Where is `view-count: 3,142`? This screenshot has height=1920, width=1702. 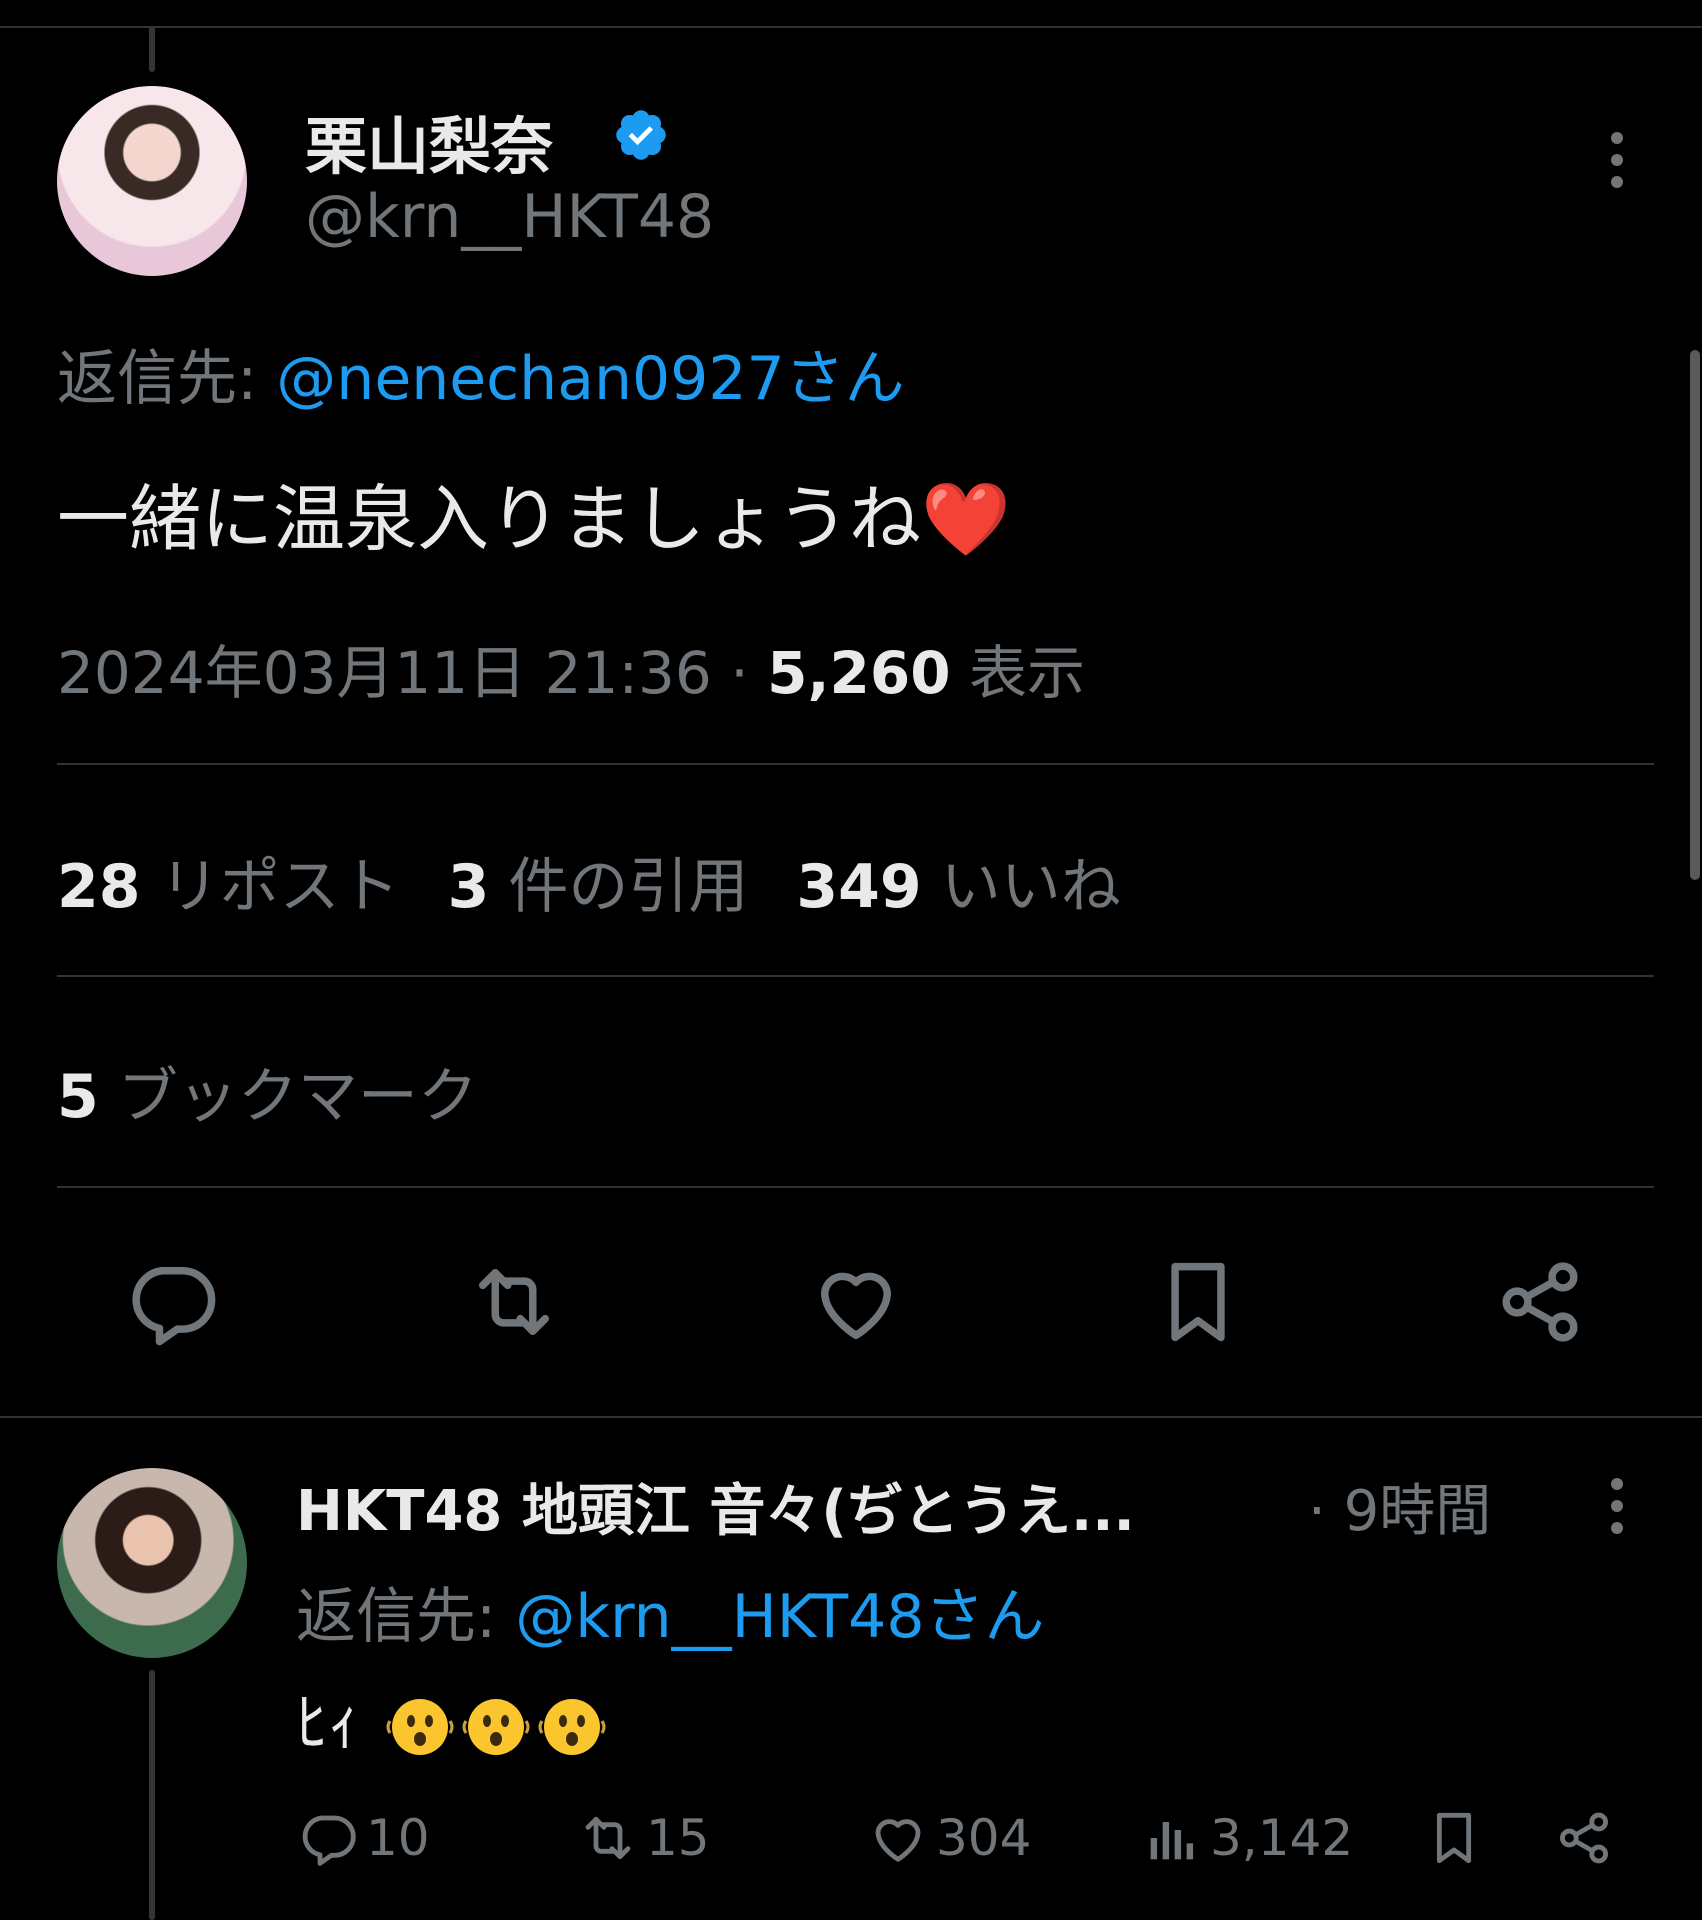
view-count: 3,142 is located at coordinates (1282, 1838).